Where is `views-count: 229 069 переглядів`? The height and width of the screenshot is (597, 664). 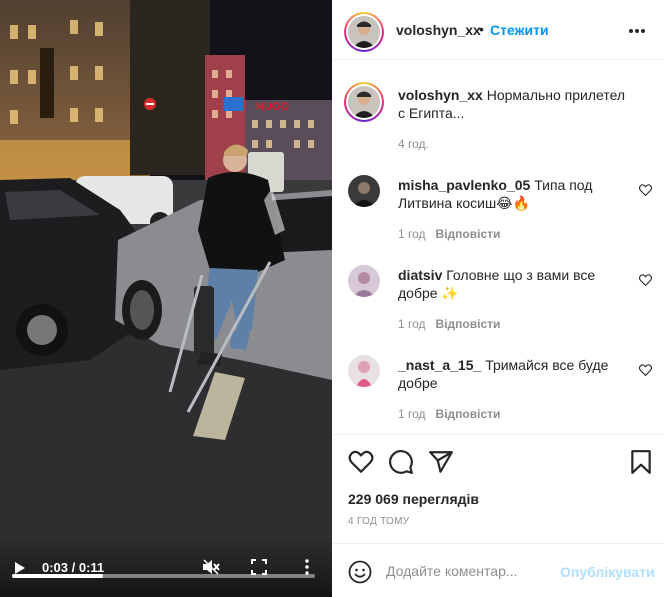 views-count: 229 069 переглядів is located at coordinates (413, 499).